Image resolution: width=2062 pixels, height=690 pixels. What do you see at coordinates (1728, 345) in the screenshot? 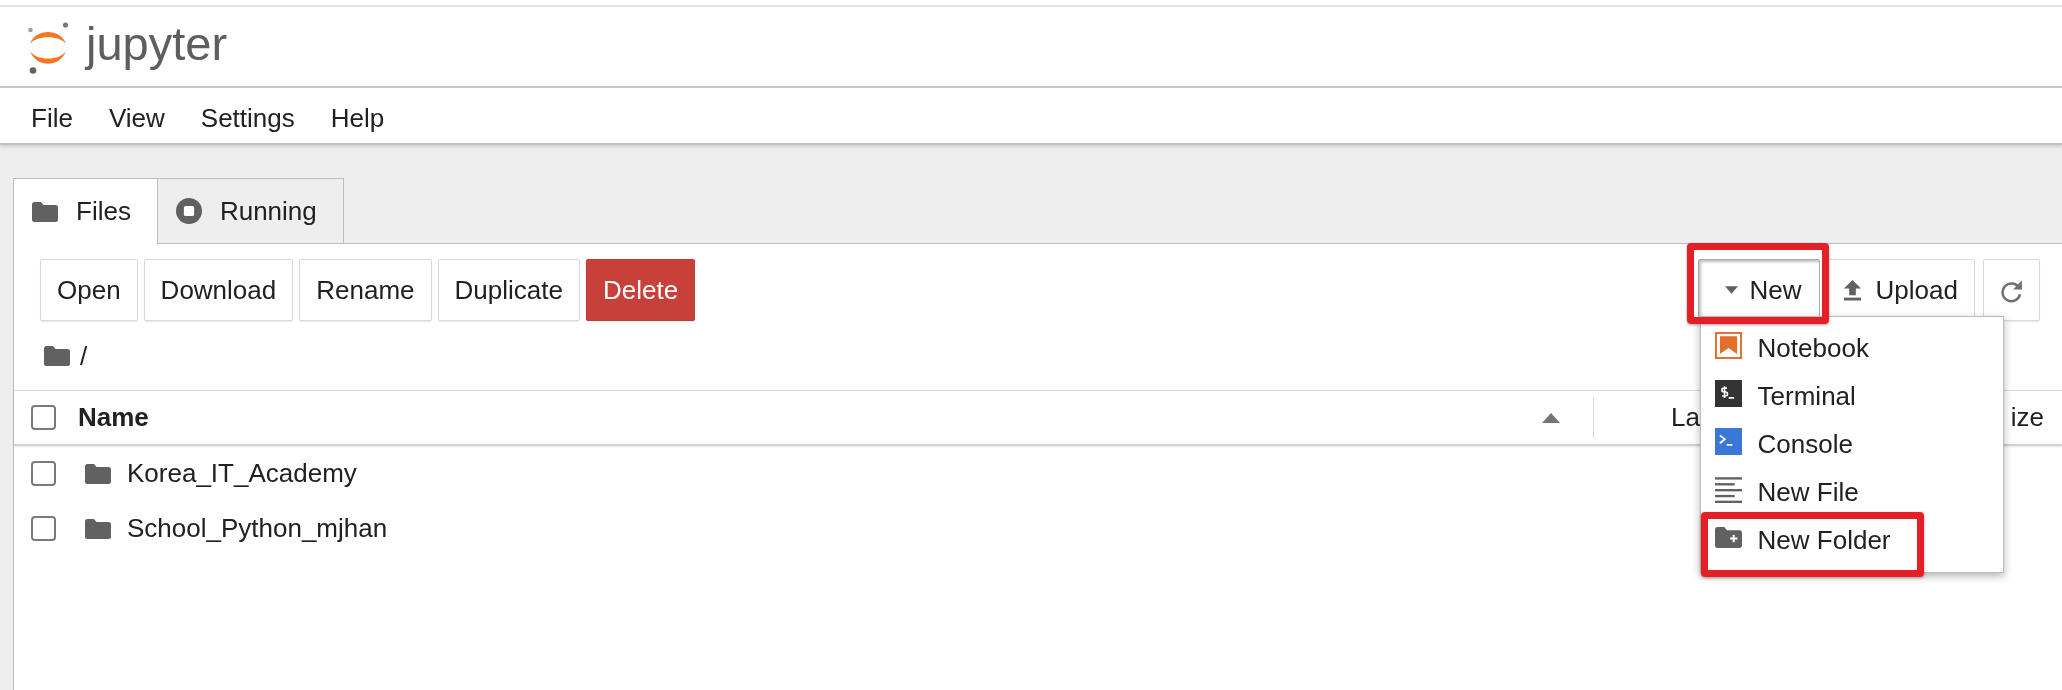
I see `bookmark-icon` at bounding box center [1728, 345].